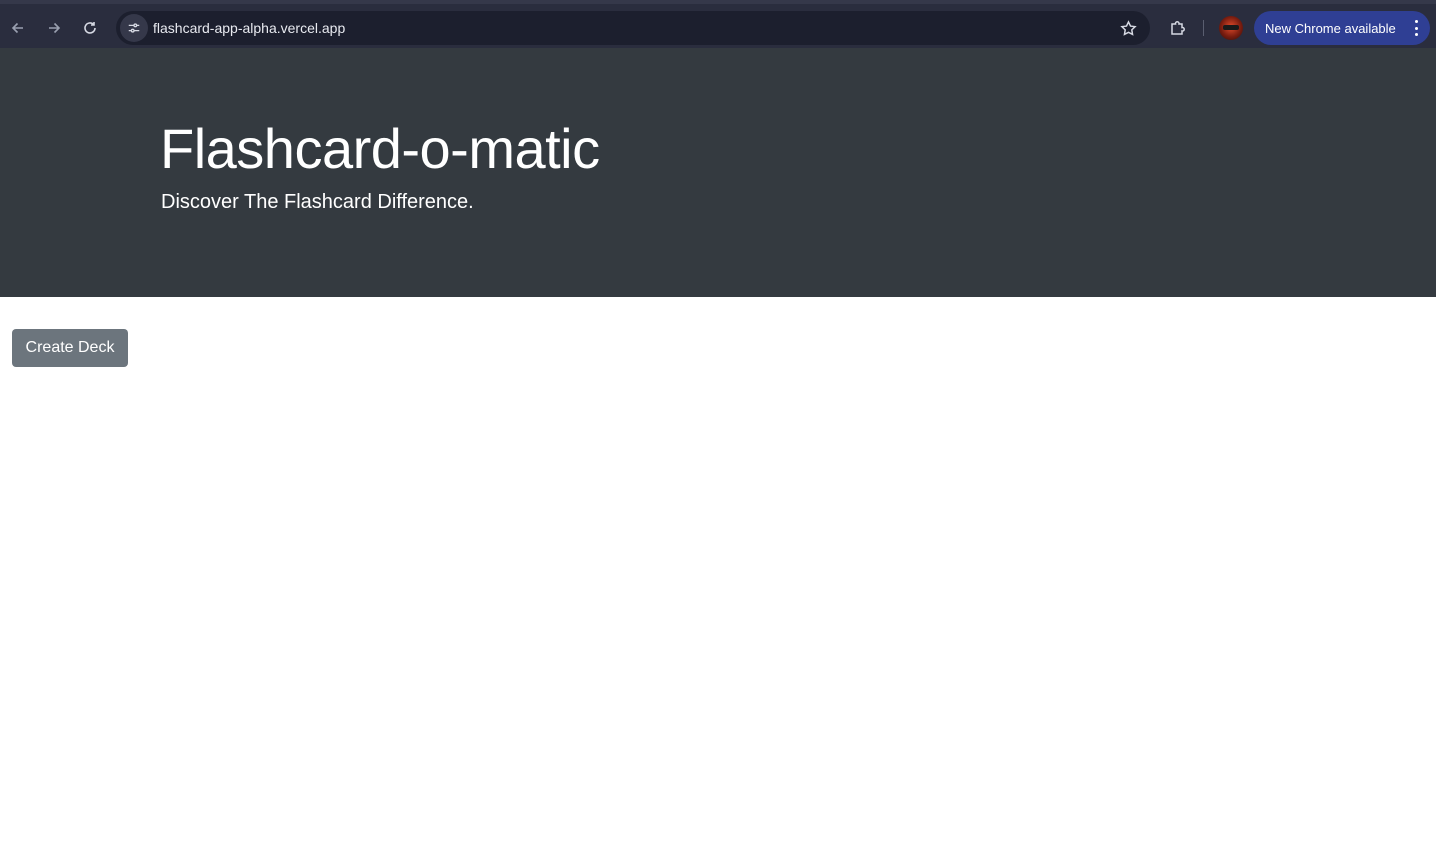 The image size is (1436, 860). What do you see at coordinates (1203, 28) in the screenshot?
I see `toolbar-divider` at bounding box center [1203, 28].